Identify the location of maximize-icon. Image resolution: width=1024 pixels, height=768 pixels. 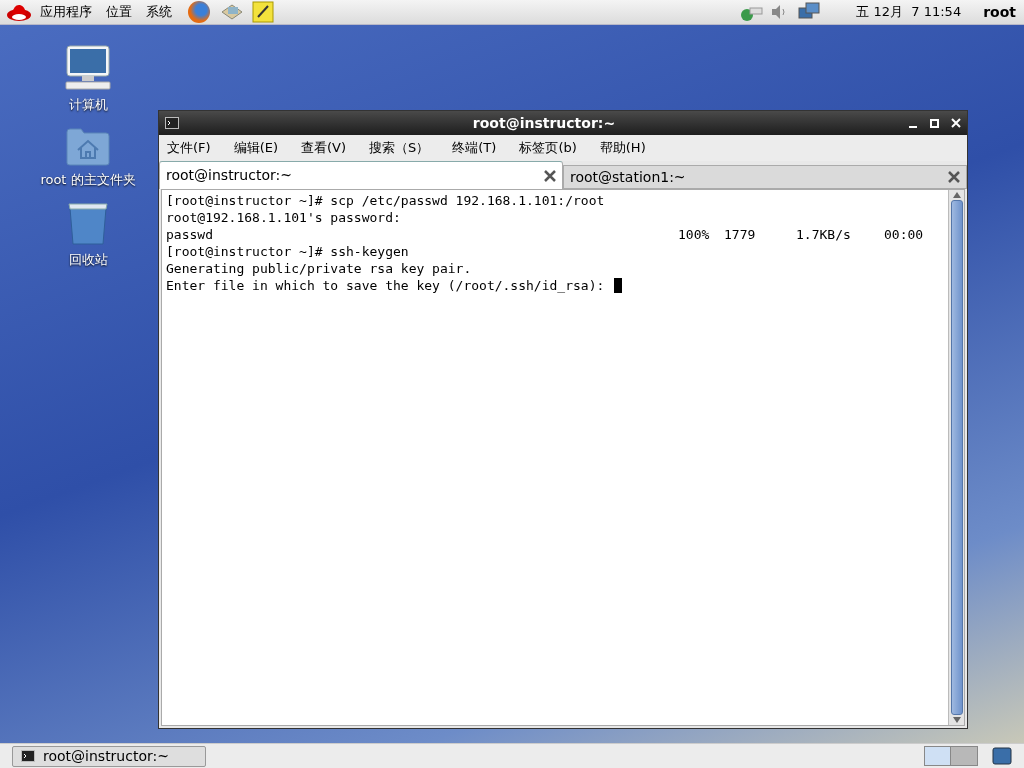
(934, 123).